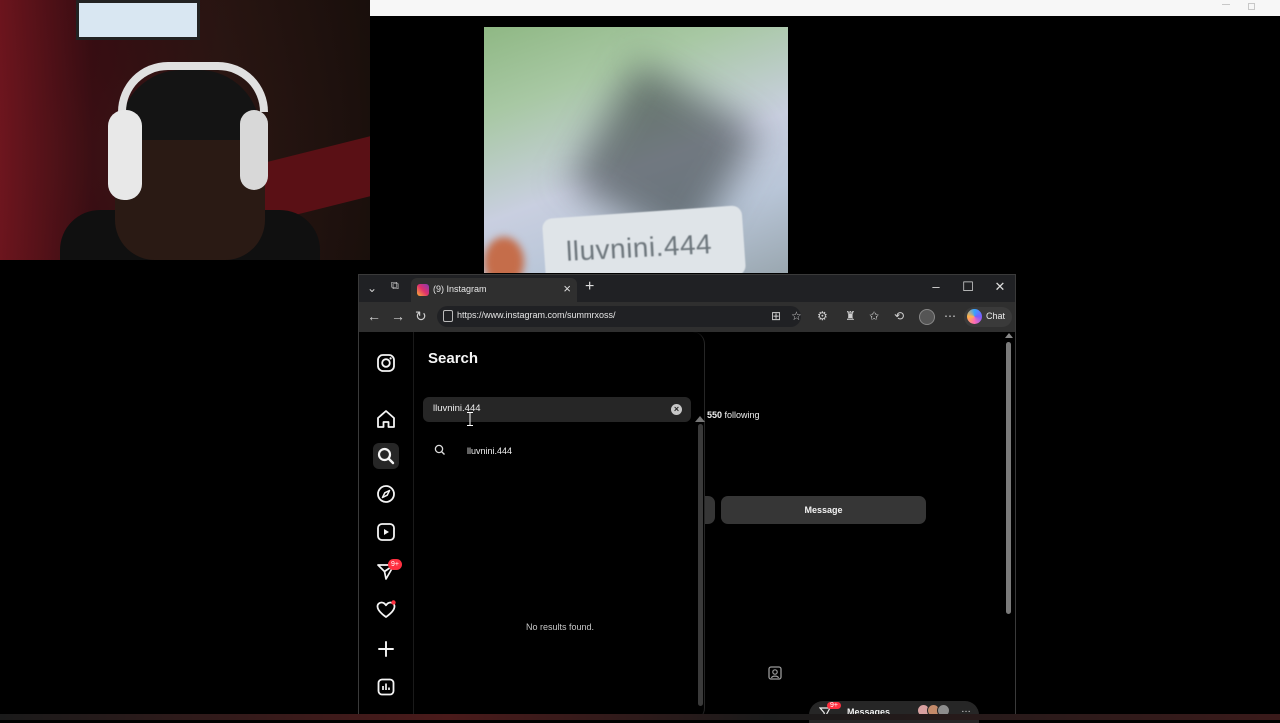 The height and width of the screenshot is (723, 1280). What do you see at coordinates (950, 316) in the screenshot?
I see `more-options-icon: ⋯` at bounding box center [950, 316].